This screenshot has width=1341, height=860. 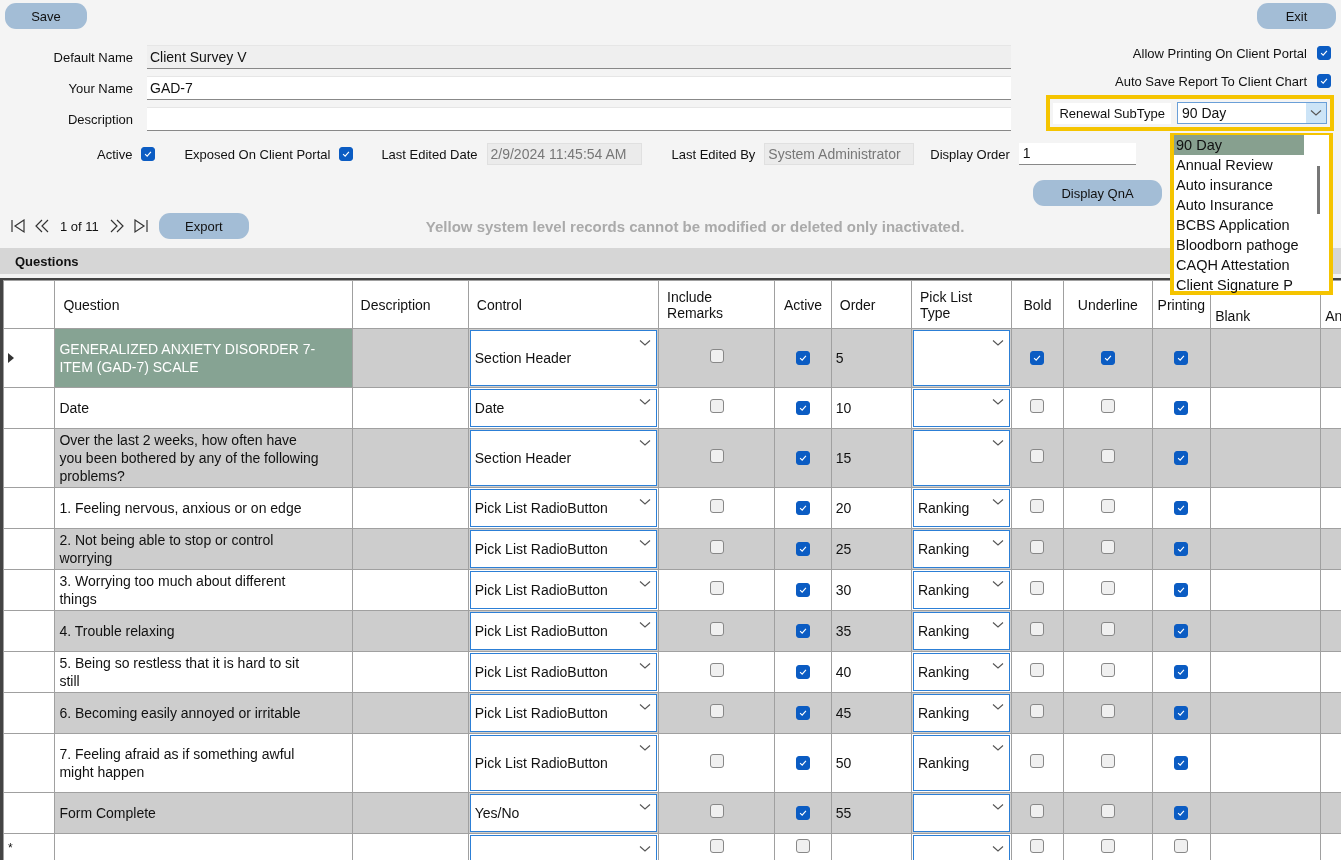 I want to click on column-header: Bold, so click(x=1037, y=304).